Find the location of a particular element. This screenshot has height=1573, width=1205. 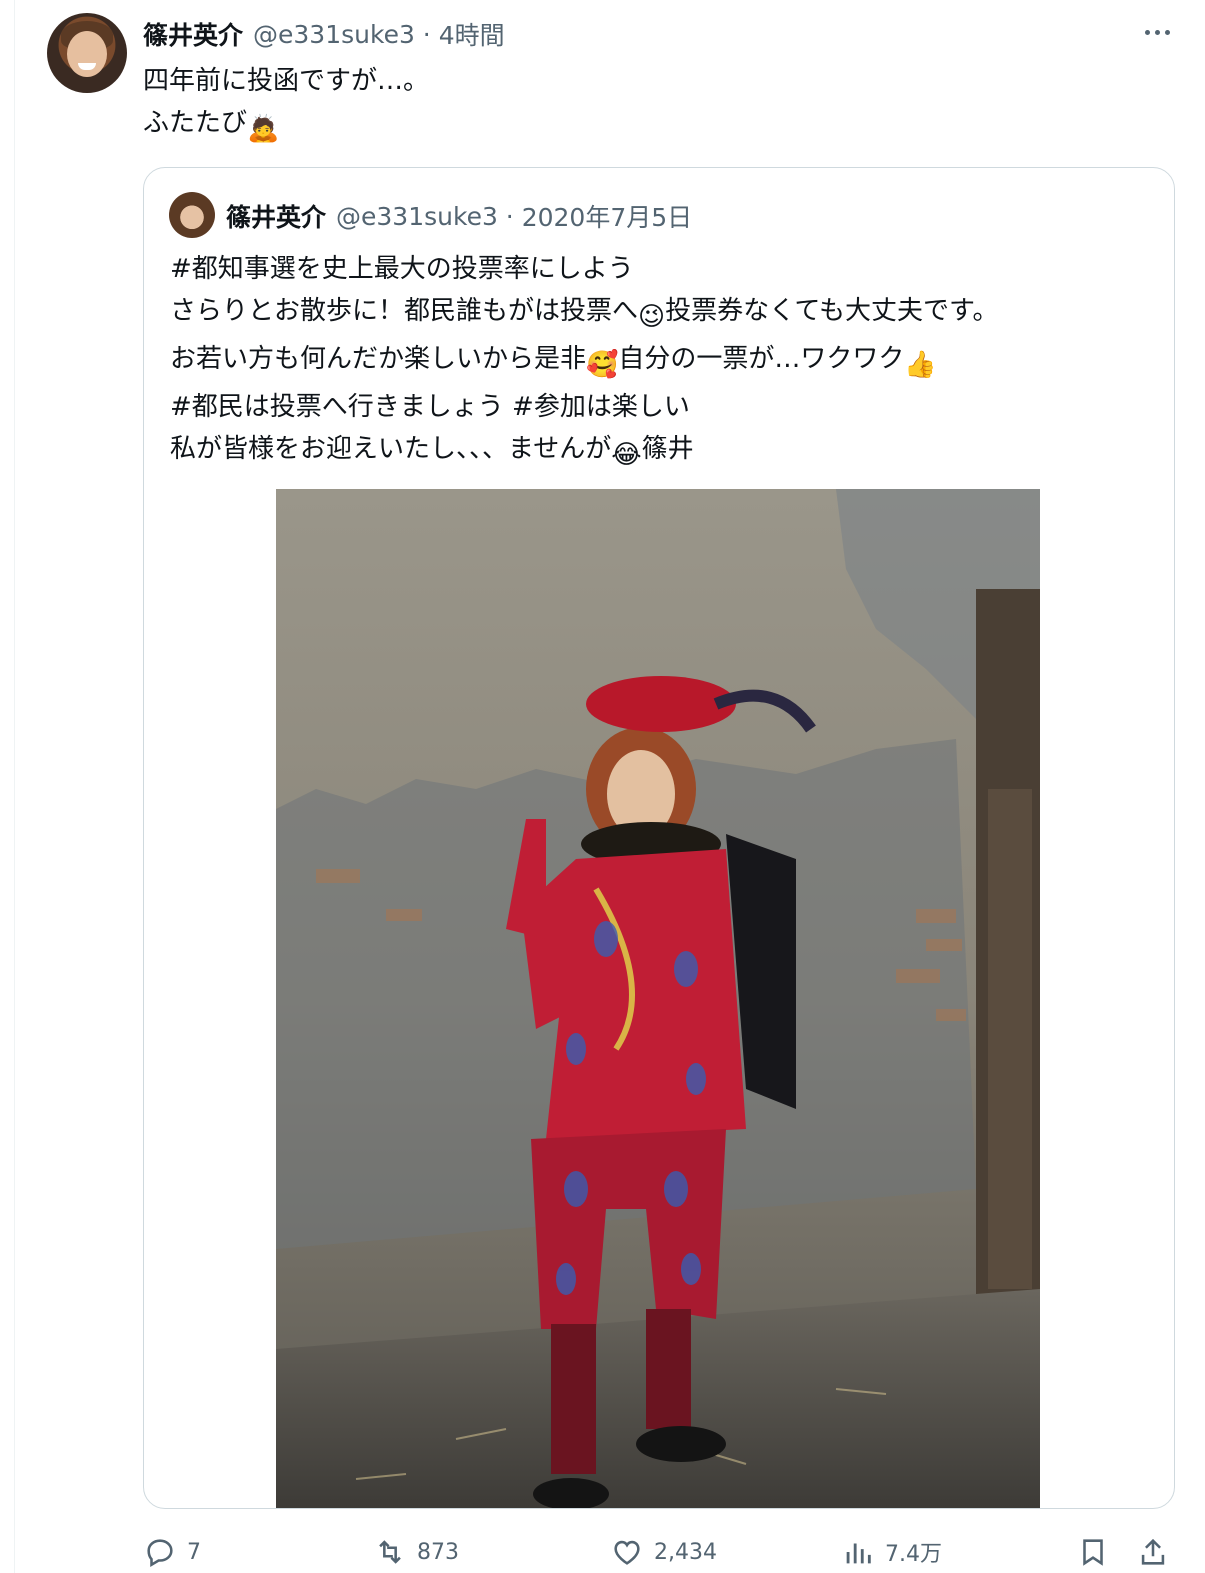

bowing-emoji: 🙇 is located at coordinates (263, 129).